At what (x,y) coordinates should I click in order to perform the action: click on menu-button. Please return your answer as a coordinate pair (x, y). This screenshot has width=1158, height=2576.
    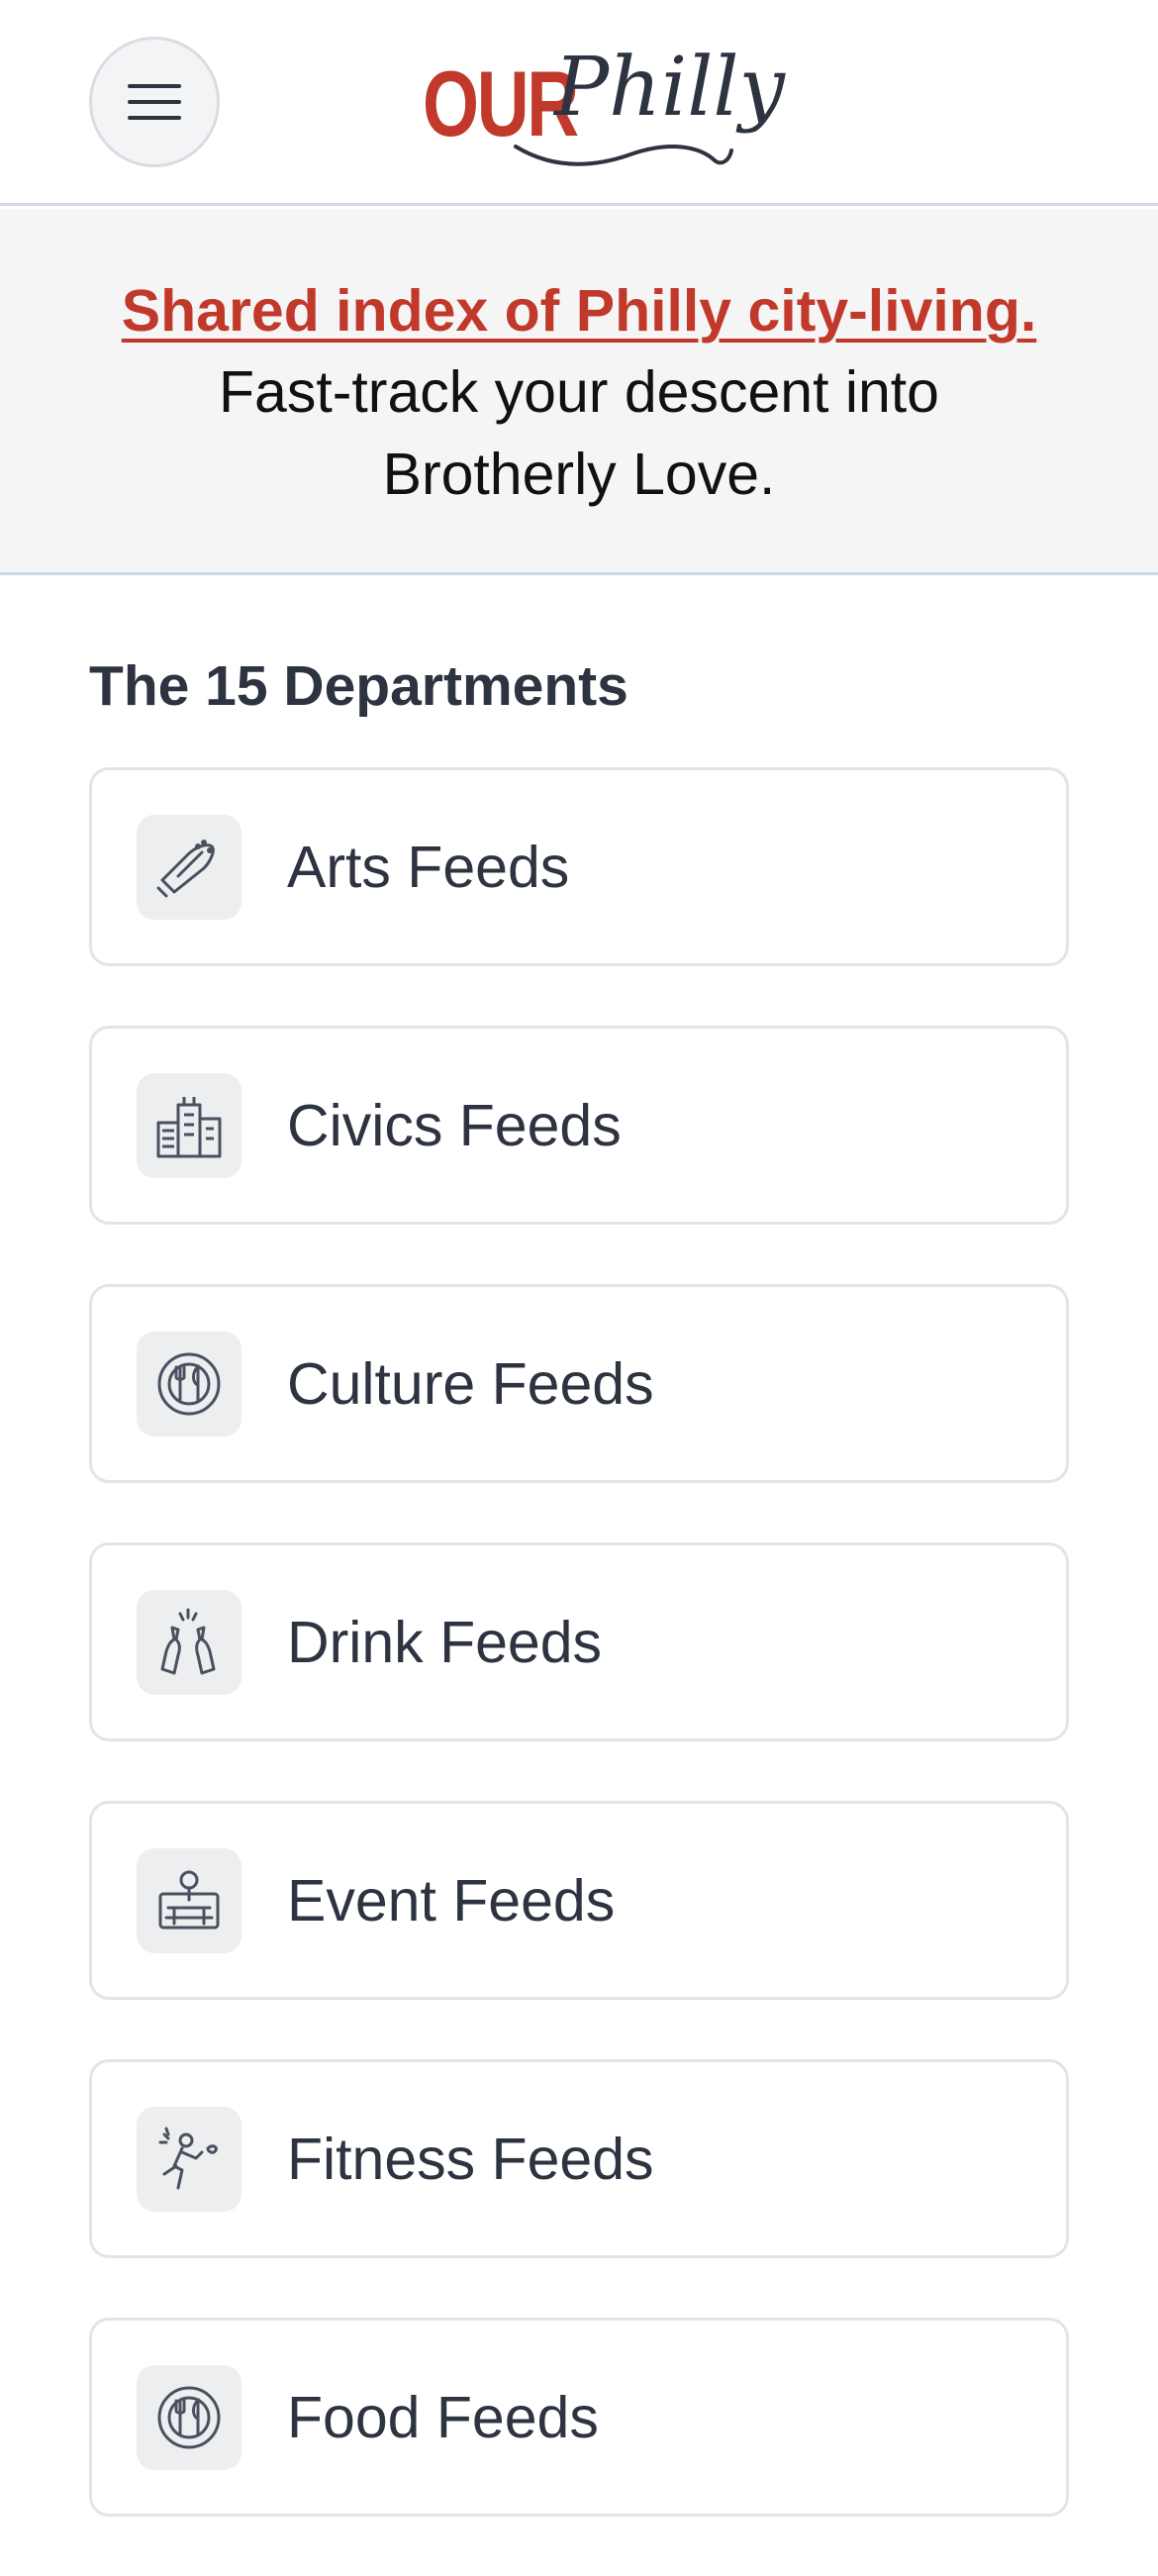
    Looking at the image, I should click on (155, 102).